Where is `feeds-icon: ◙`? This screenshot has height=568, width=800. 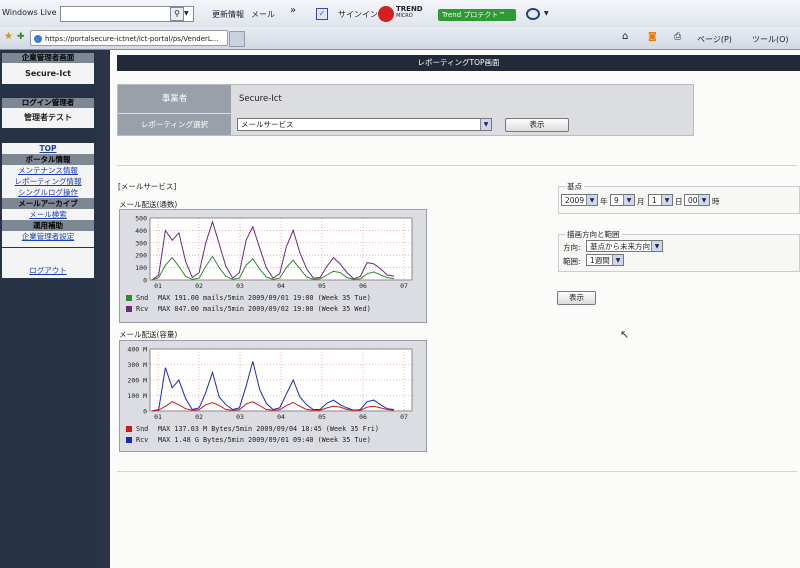
feeds-icon: ◙ is located at coordinates (652, 37).